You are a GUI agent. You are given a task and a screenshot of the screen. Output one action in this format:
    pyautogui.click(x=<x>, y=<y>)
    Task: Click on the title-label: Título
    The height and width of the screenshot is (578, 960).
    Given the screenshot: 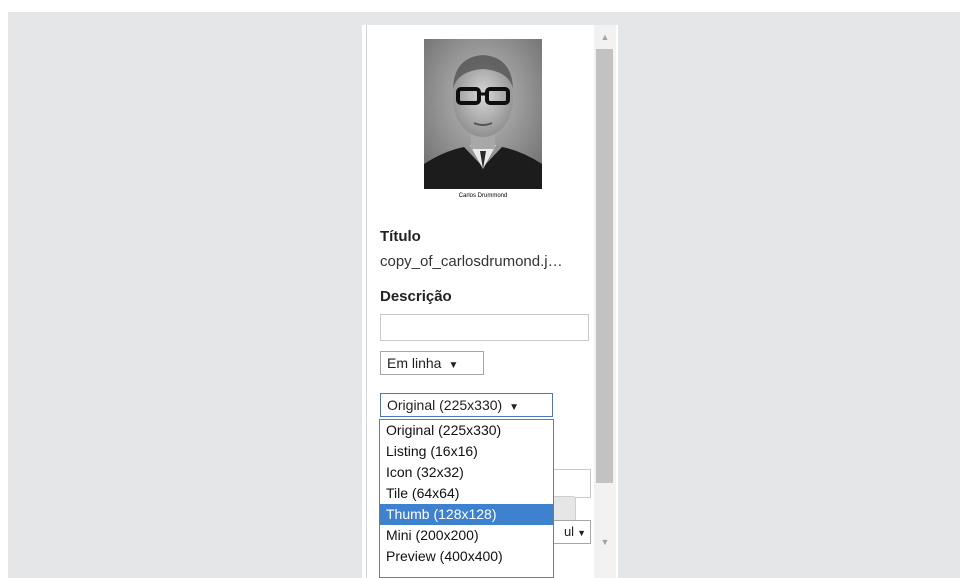 What is the action you would take?
    pyautogui.click(x=400, y=236)
    